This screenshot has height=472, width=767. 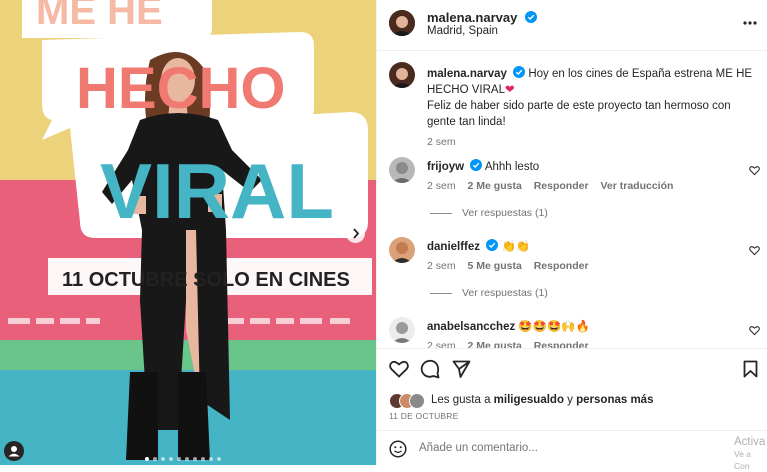 What do you see at coordinates (750, 442) in the screenshot?
I see `watermark-line1: Activa` at bounding box center [750, 442].